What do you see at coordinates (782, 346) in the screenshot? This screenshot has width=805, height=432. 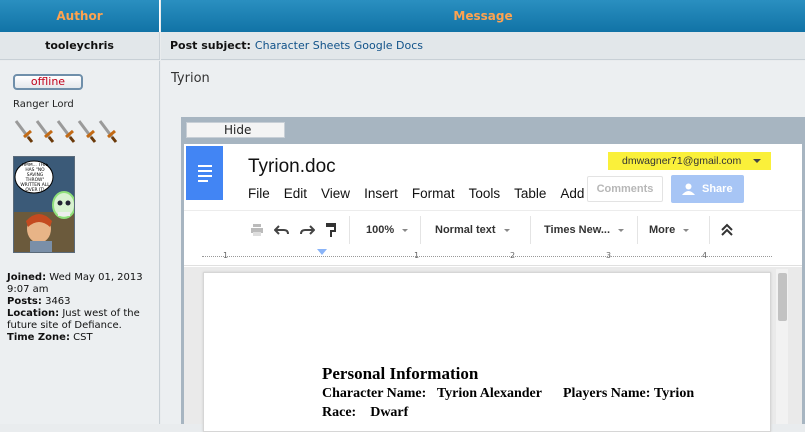 I see `scrollbar` at bounding box center [782, 346].